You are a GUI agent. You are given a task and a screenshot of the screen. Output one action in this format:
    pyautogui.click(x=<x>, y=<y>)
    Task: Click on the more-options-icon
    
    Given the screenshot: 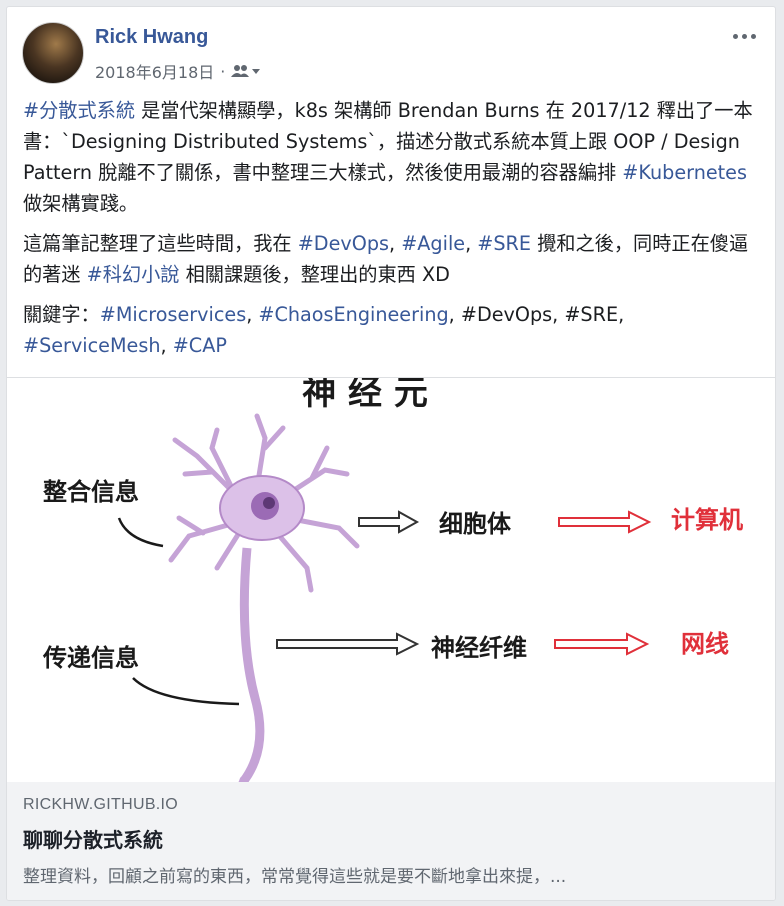 What is the action you would take?
    pyautogui.click(x=744, y=36)
    